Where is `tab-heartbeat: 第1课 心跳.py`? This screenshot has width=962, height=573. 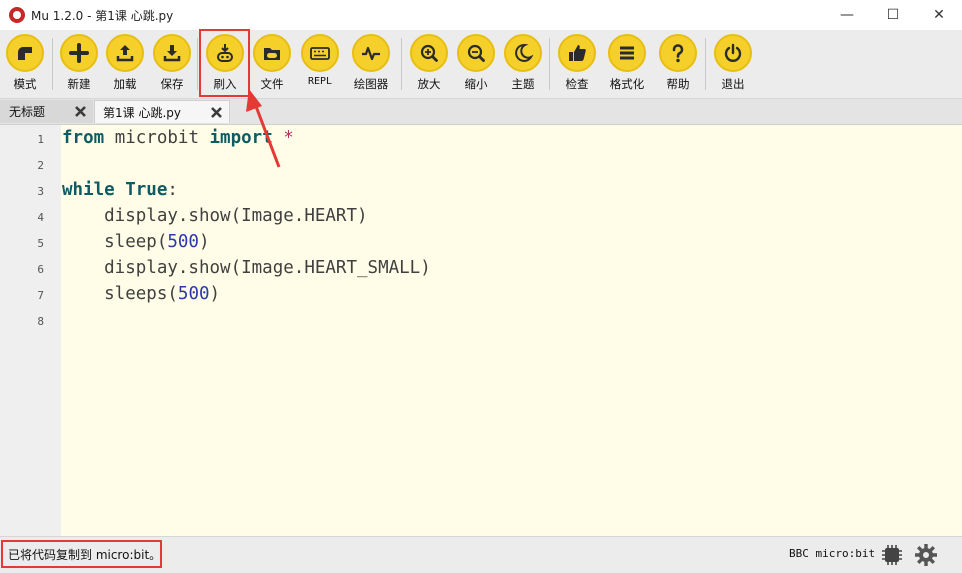
tab-heartbeat: 第1课 心跳.py is located at coordinates (162, 111).